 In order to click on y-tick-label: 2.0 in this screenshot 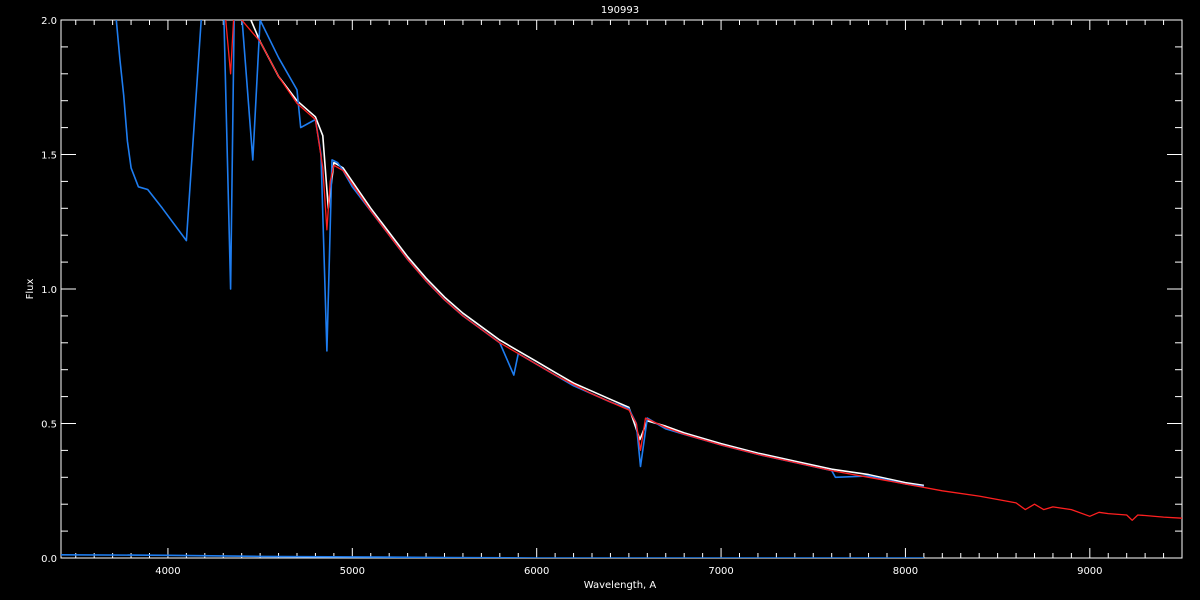, I will do `click(49, 21)`.